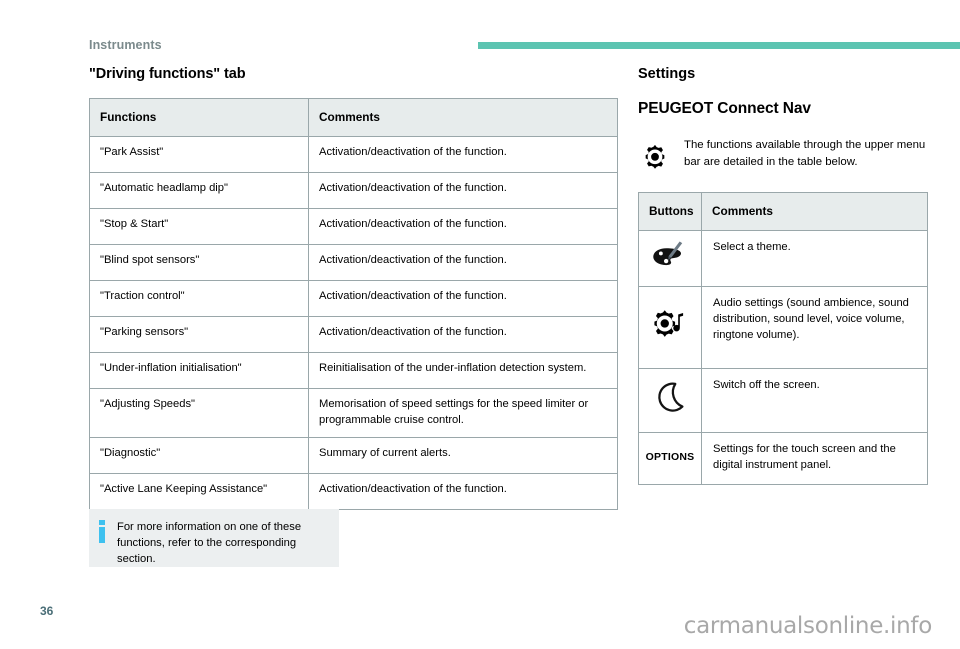  What do you see at coordinates (107, 537) in the screenshot?
I see `info-icon` at bounding box center [107, 537].